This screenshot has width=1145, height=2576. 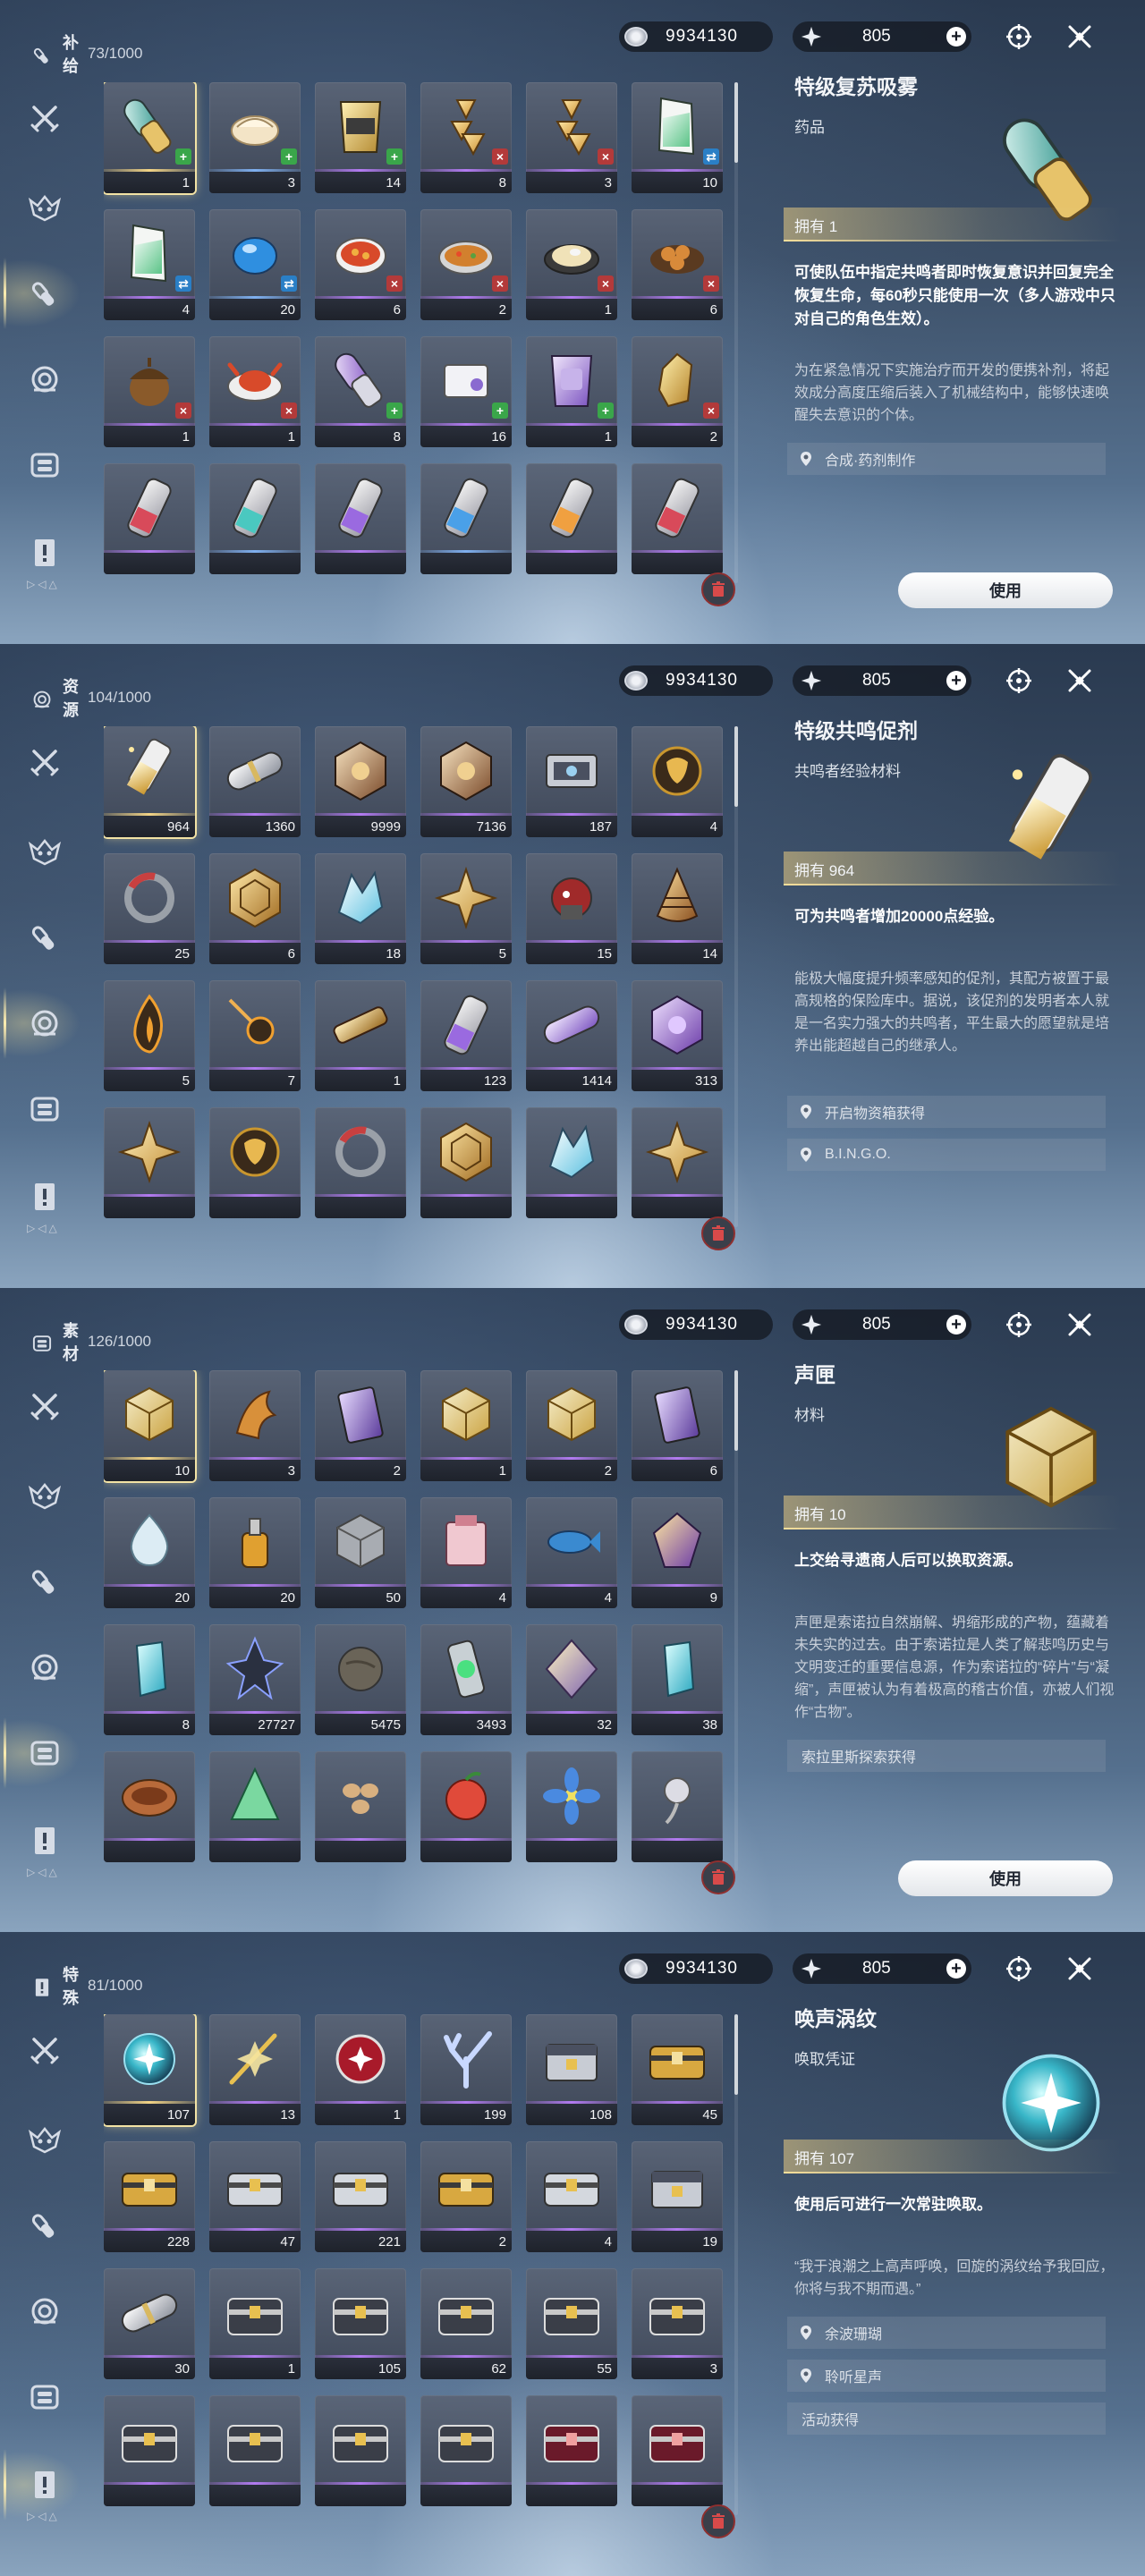 I want to click on source-entry: 余波珊瑚, so click(x=946, y=2333).